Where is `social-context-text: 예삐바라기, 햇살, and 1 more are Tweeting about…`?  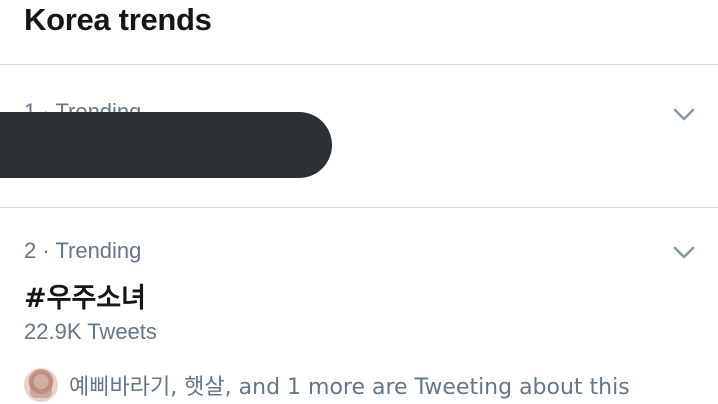
social-context-text: 예삐바라기, 햇살, and 1 more are Tweeting about… is located at coordinates (349, 387).